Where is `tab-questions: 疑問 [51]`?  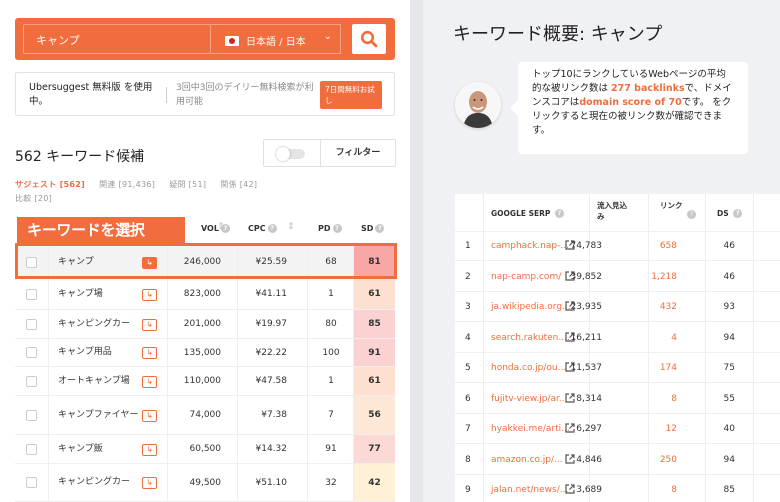
tab-questions: 疑問 [51] is located at coordinates (187, 185).